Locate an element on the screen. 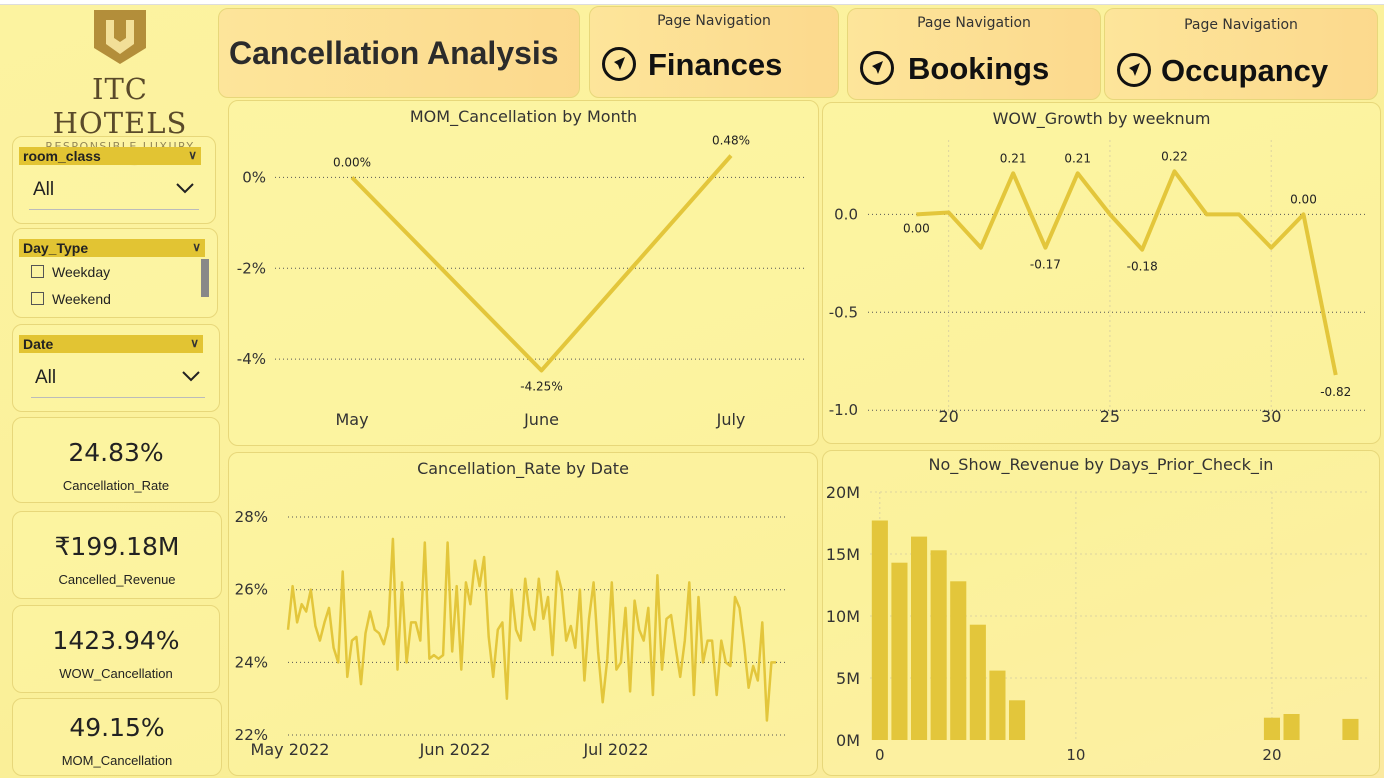  nav-button-occupancy: Page Navigation Occupancy is located at coordinates (1241, 54).